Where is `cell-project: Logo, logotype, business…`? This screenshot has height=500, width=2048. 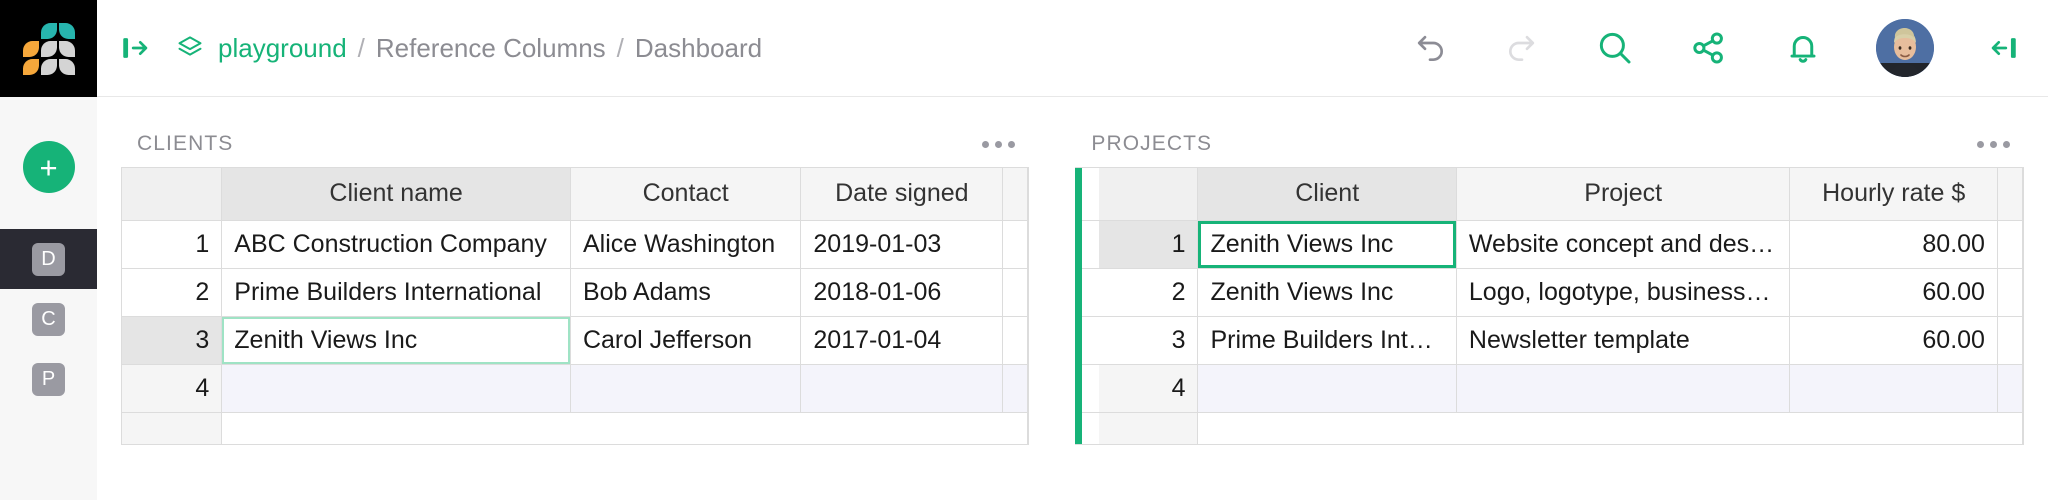 cell-project: Logo, logotype, business… is located at coordinates (1623, 292).